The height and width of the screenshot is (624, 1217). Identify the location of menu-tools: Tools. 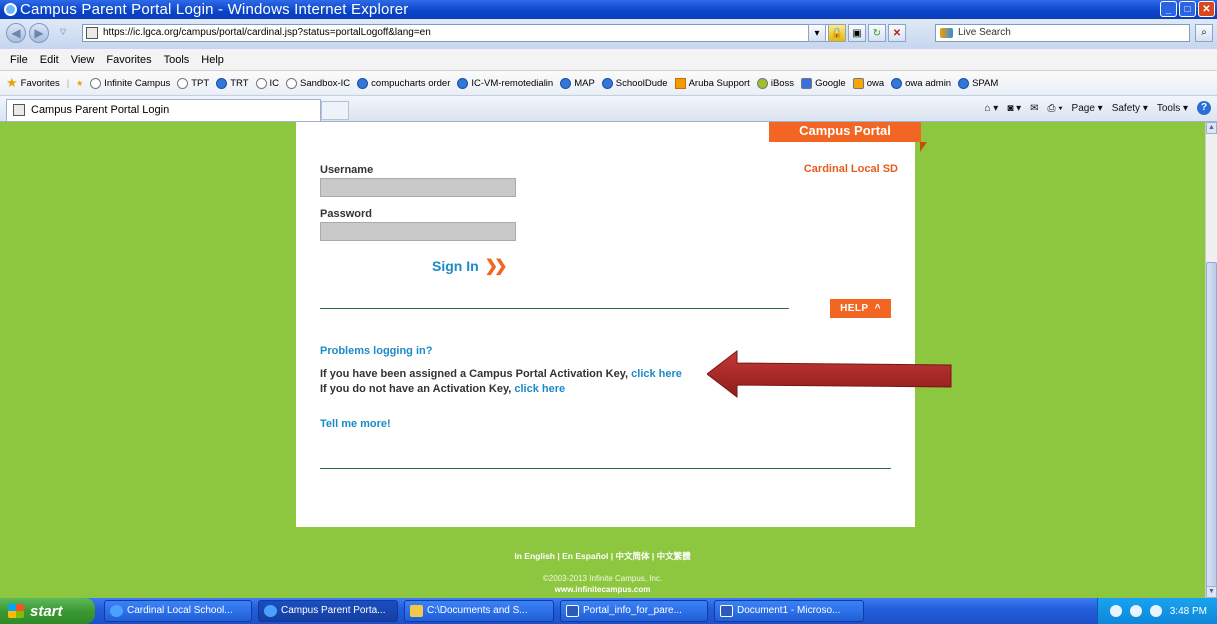
(177, 60).